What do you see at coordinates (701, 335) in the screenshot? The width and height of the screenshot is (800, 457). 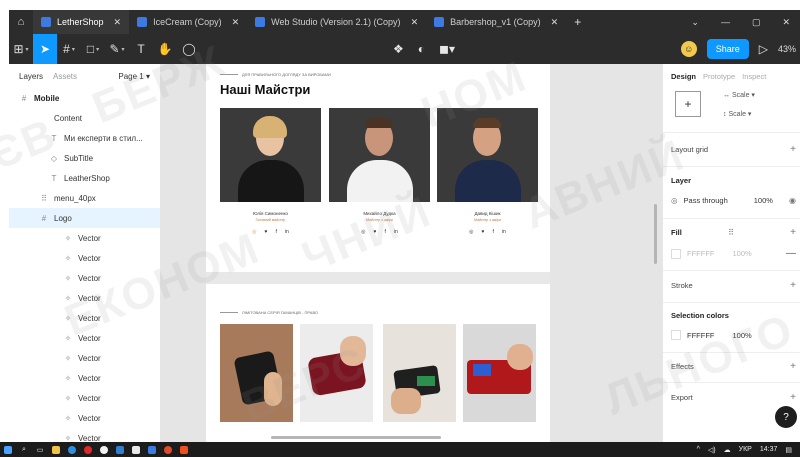 I see `selection-hex: FFFFFF` at bounding box center [701, 335].